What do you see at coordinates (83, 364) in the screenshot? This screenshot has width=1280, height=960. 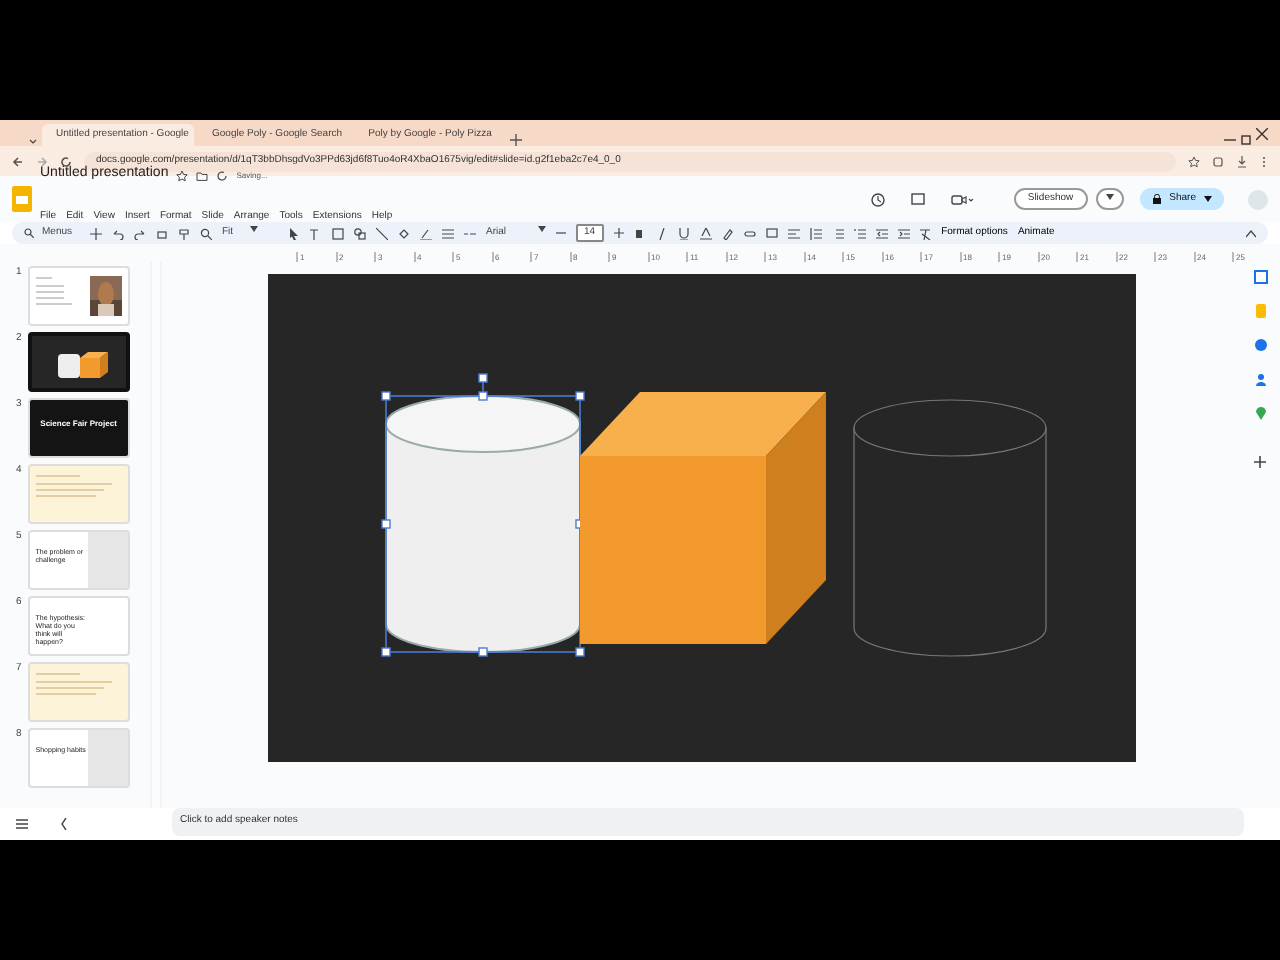 I see `shapes-drawing` at bounding box center [83, 364].